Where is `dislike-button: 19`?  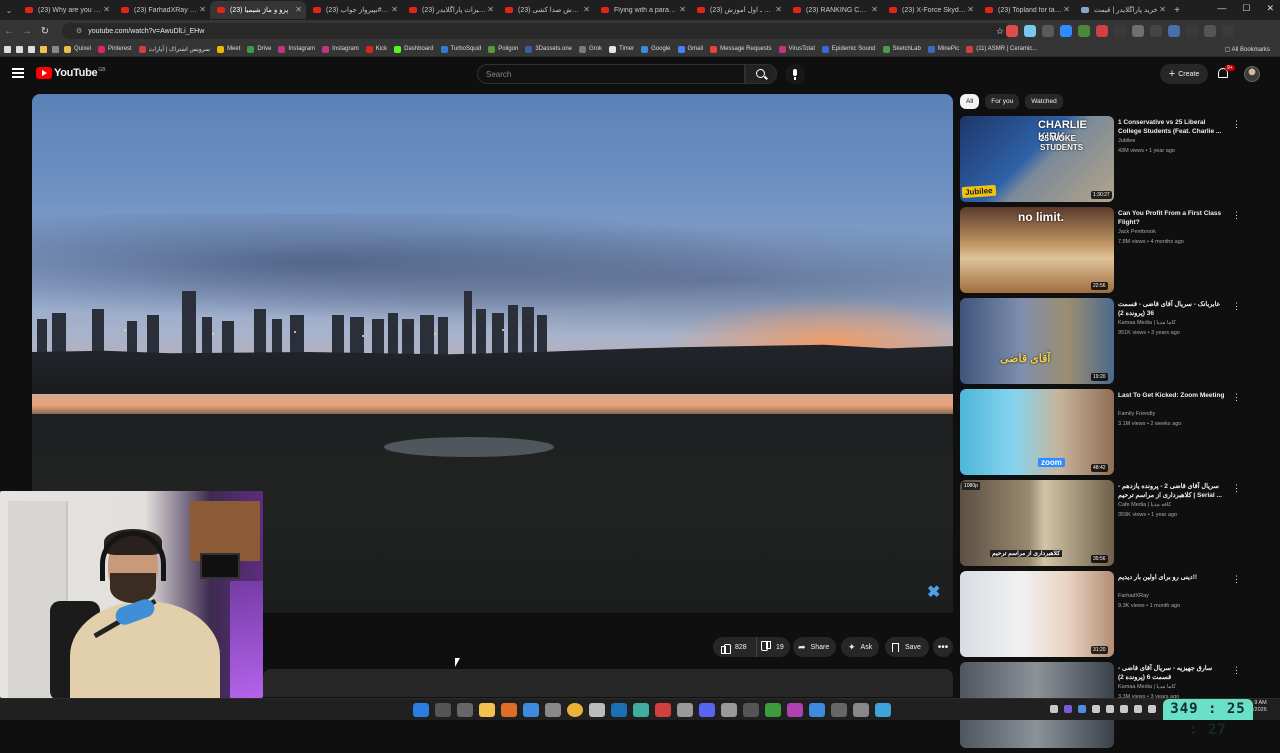 dislike-button: 19 is located at coordinates (770, 647).